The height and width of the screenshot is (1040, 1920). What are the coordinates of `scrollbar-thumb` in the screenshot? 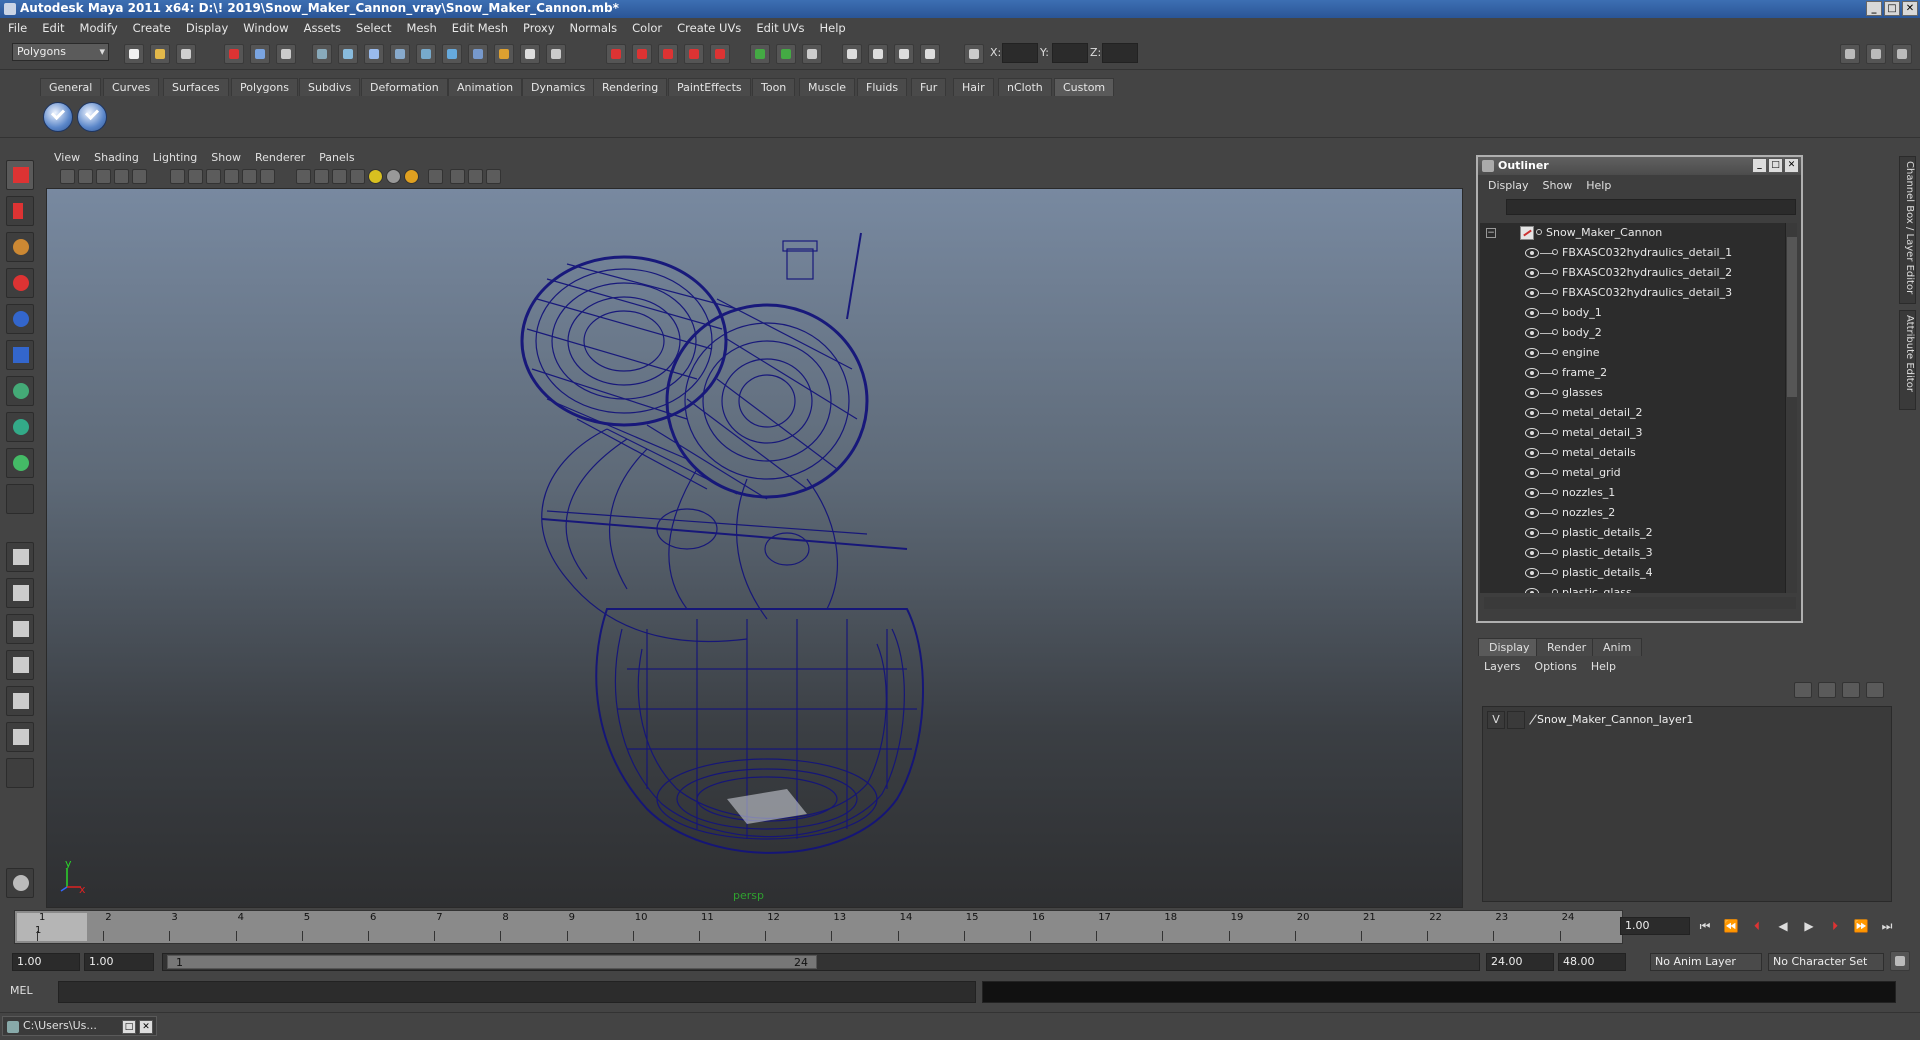 It's located at (1792, 317).